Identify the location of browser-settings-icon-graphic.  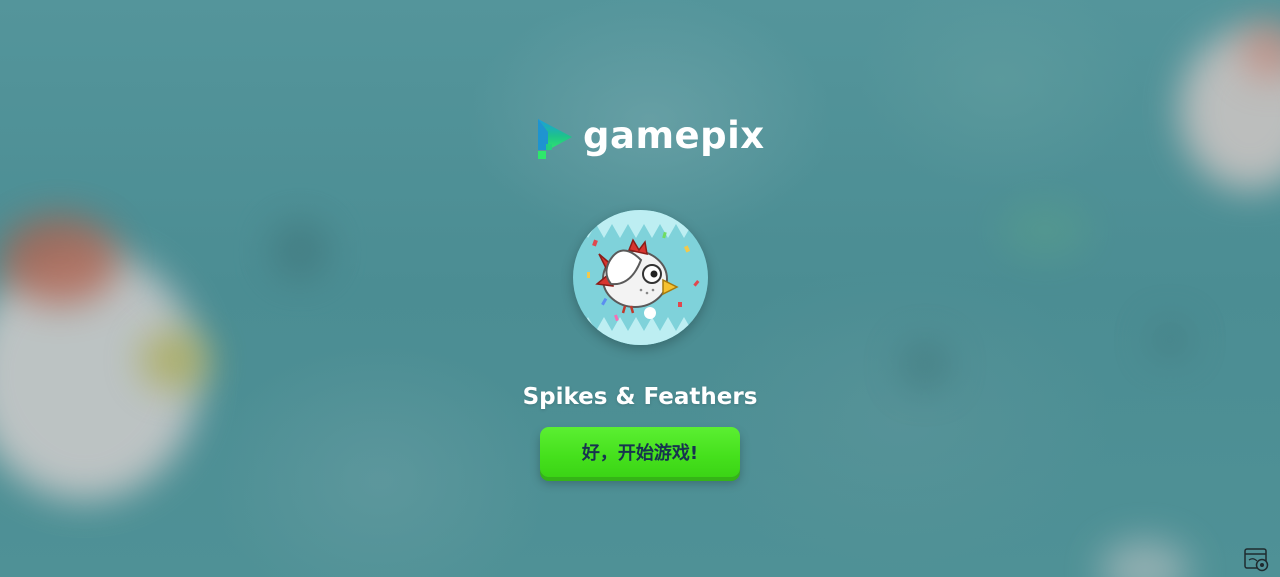
(1256, 560).